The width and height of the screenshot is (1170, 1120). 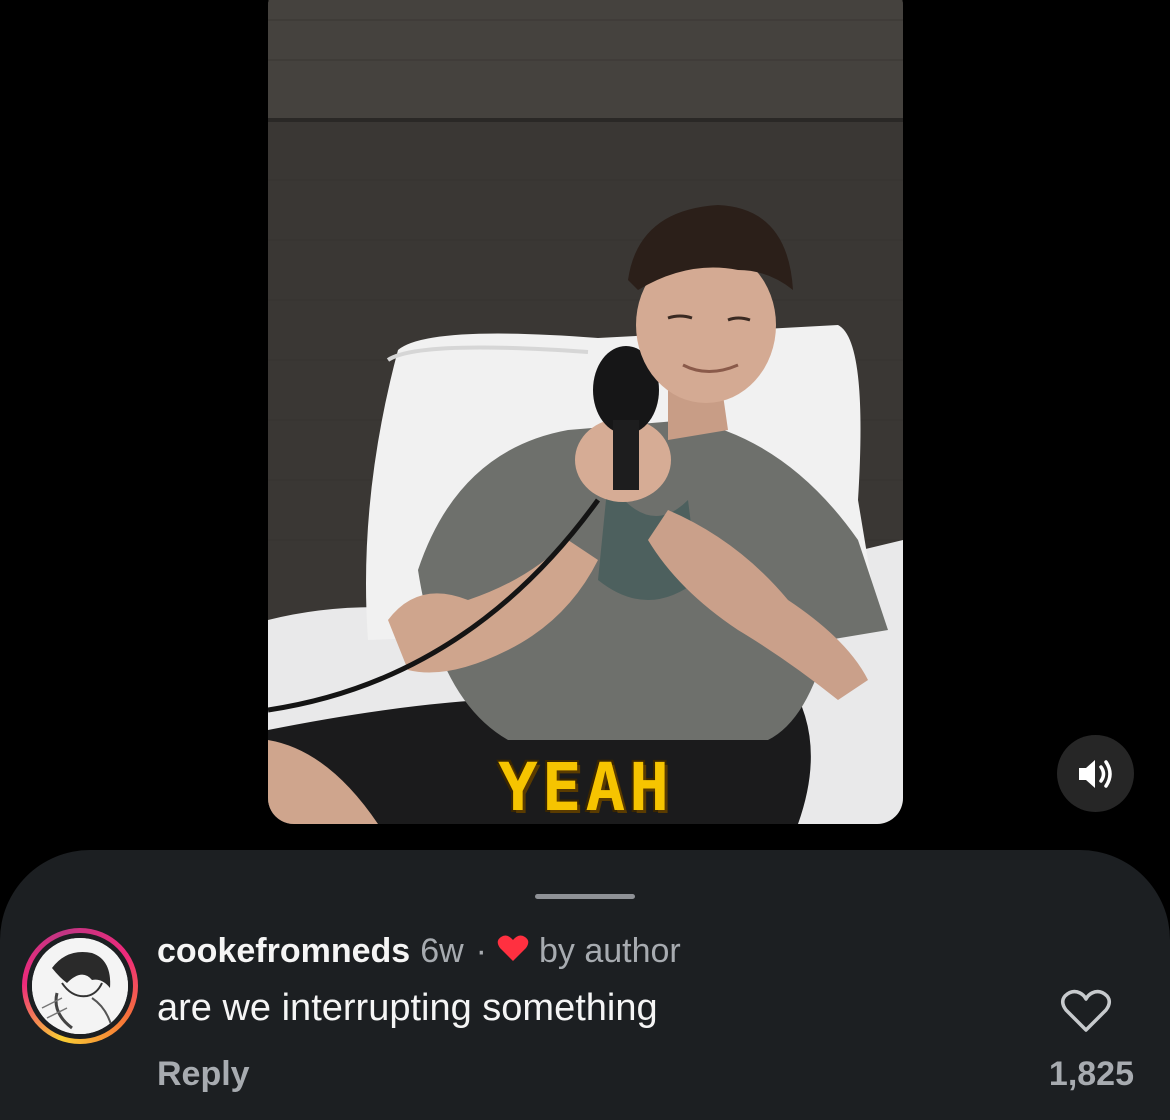 I want to click on like-button, so click(x=1086, y=1011).